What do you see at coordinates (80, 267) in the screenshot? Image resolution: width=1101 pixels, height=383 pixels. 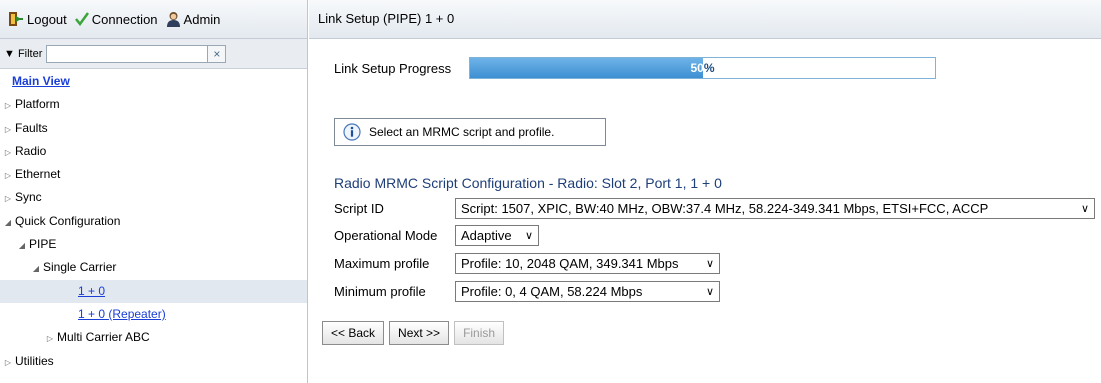 I see `tree-item-label: Single Carrier` at bounding box center [80, 267].